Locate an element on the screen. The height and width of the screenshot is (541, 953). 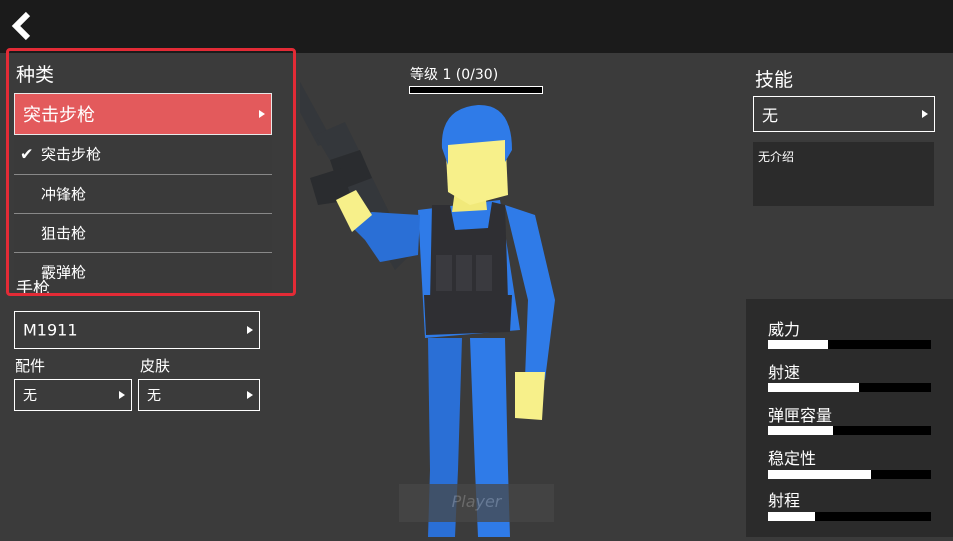
attachment-select: 无 is located at coordinates (73, 395).